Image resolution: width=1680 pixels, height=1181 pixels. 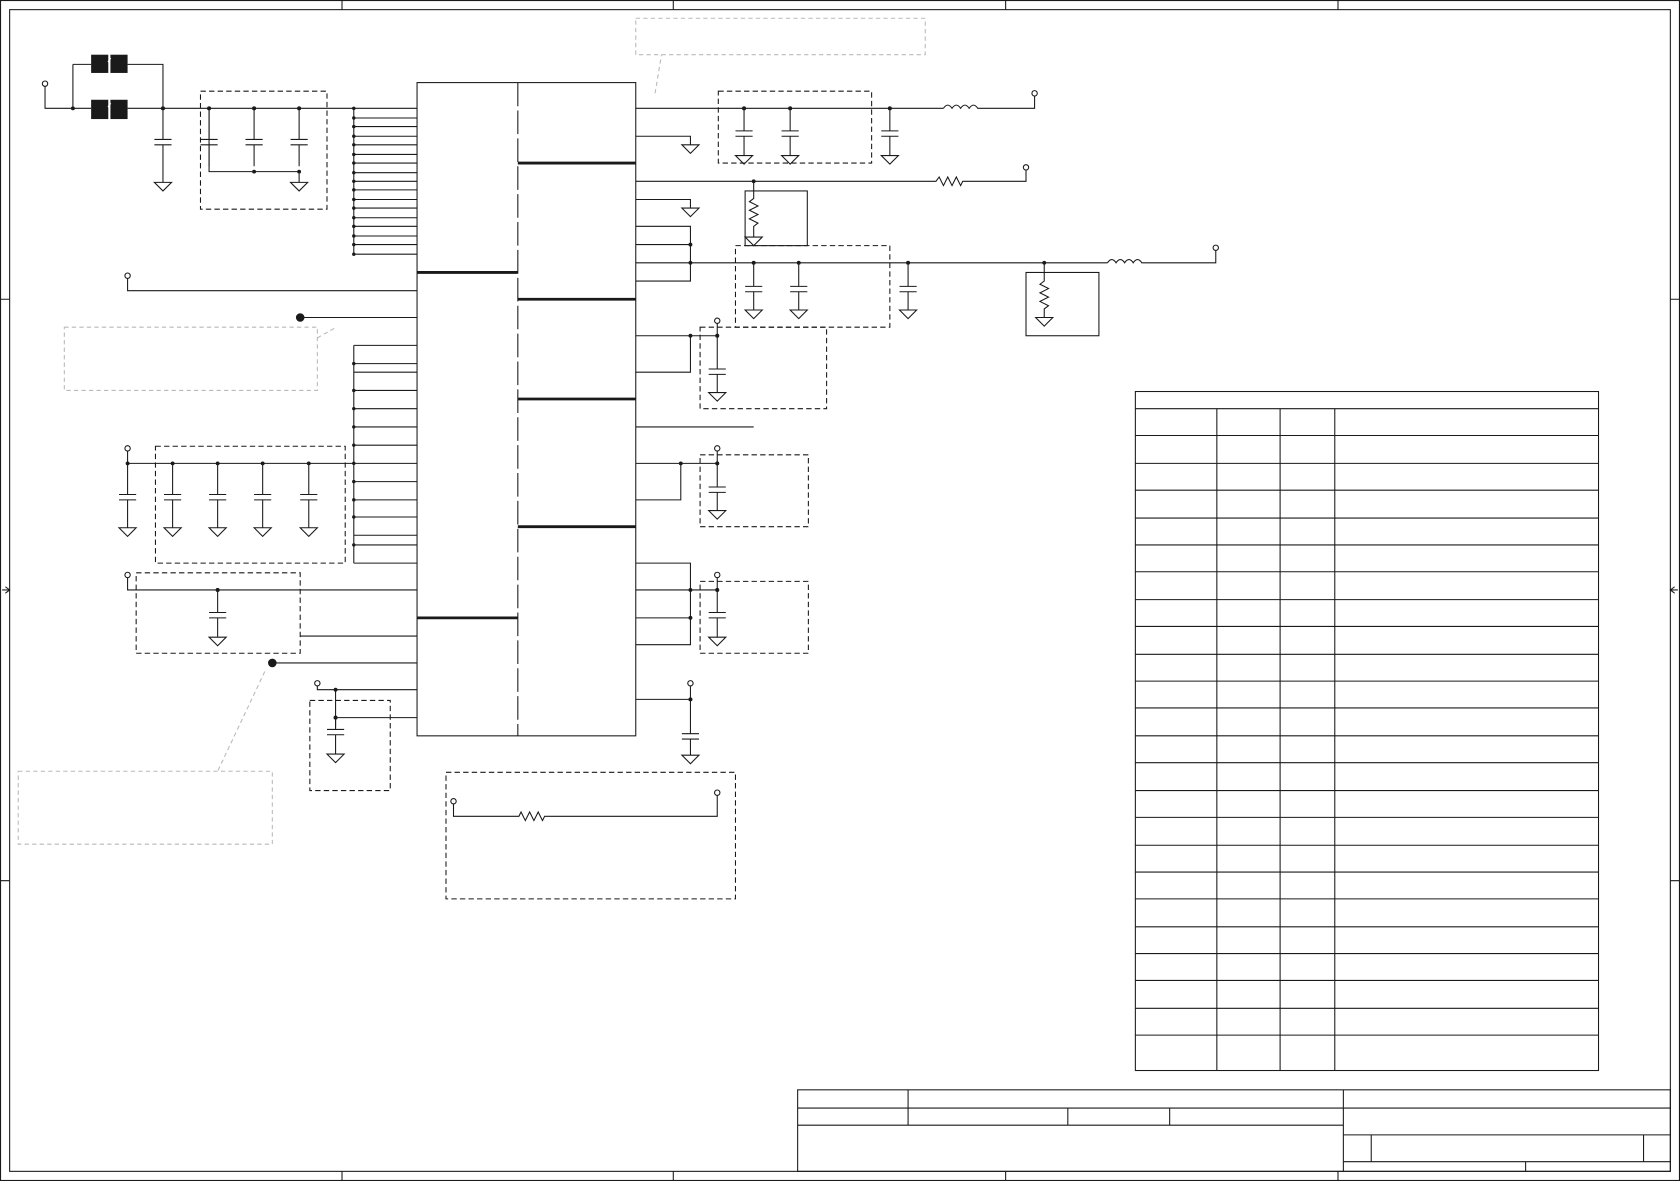 What do you see at coordinates (197, 87) in the screenshot?
I see `input-ferrite-beads` at bounding box center [197, 87].